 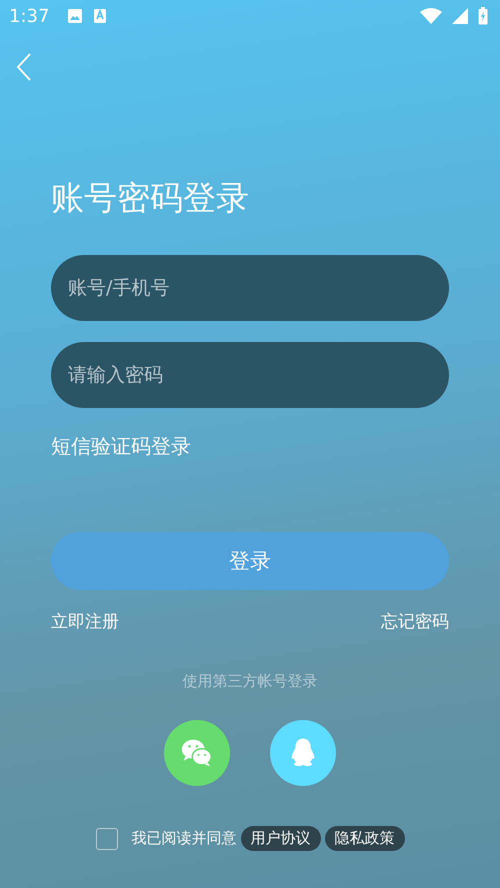 I want to click on wifi-icon, so click(x=431, y=16).